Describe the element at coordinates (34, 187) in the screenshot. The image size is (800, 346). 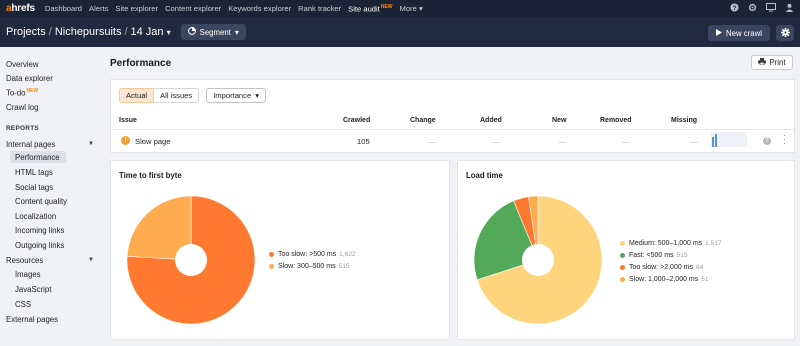
I see `sidebar-item-social-tags: Social tags` at that location.